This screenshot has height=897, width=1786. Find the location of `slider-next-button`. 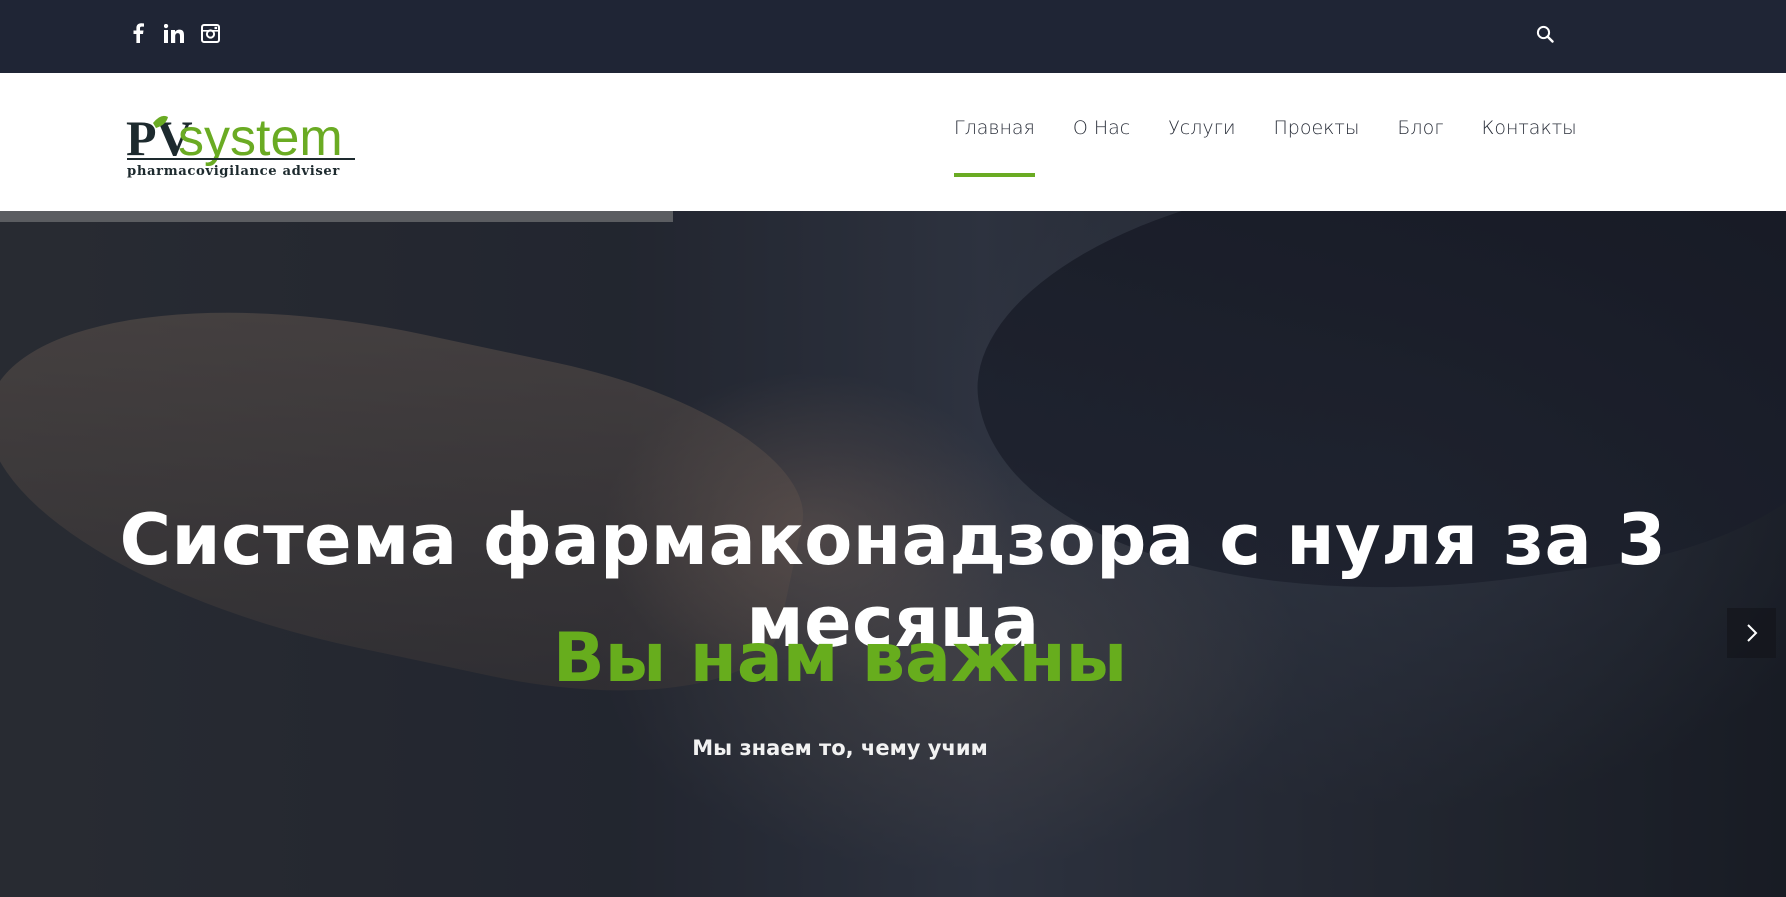

slider-next-button is located at coordinates (1751, 633).